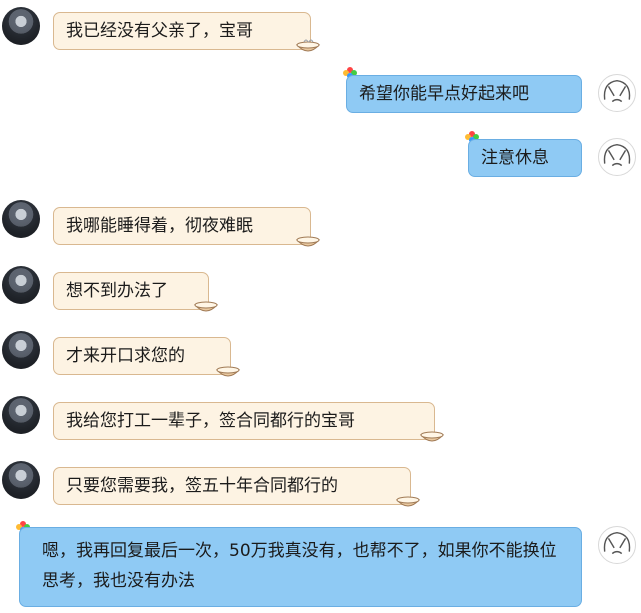  I want to click on message-bubble-left: 想不到办法了, so click(131, 291).